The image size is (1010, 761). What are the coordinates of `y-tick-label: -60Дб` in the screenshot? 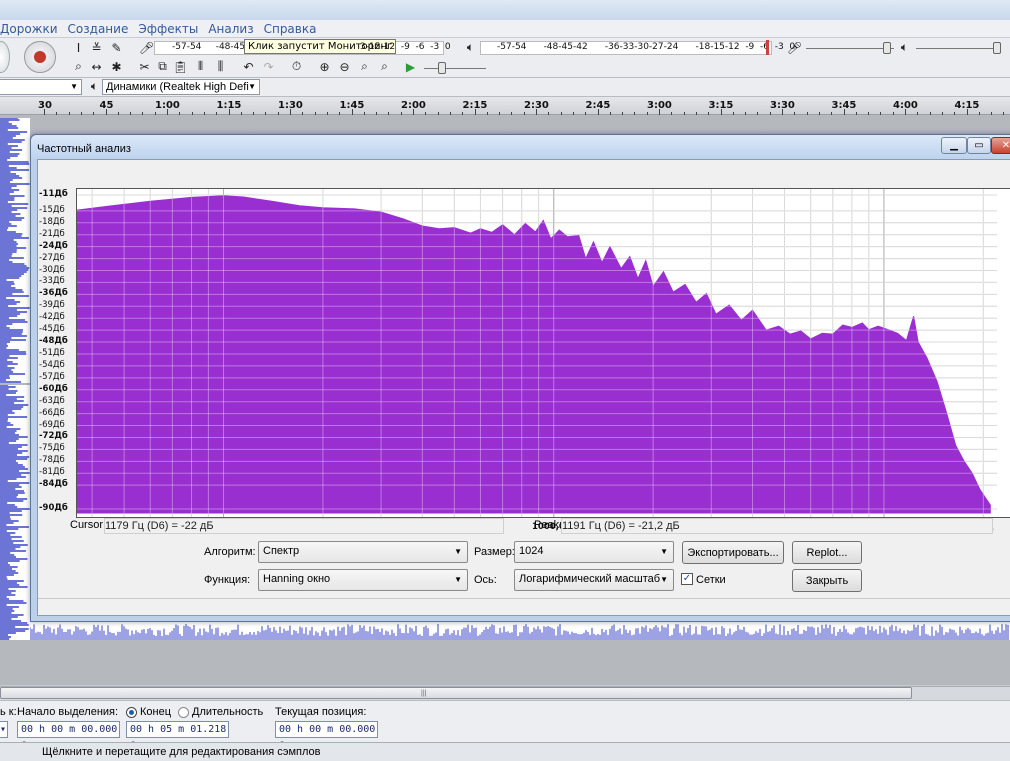 It's located at (53, 388).